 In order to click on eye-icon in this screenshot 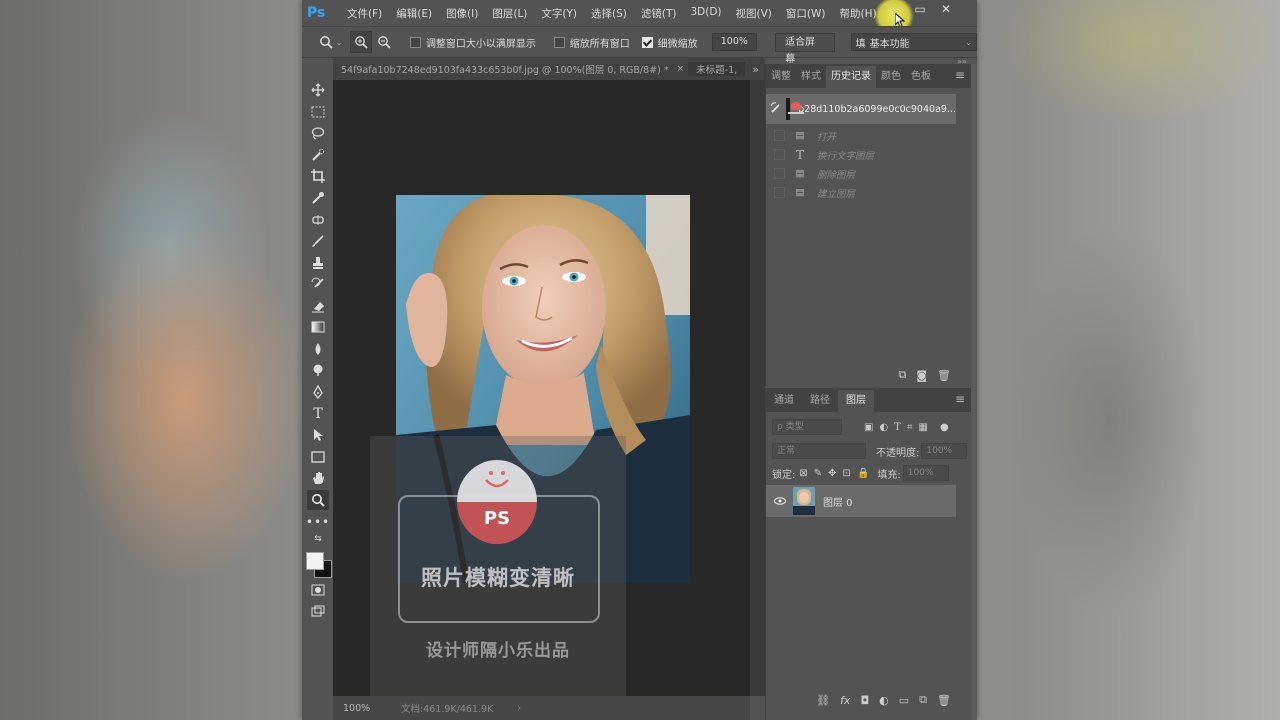, I will do `click(780, 501)`.